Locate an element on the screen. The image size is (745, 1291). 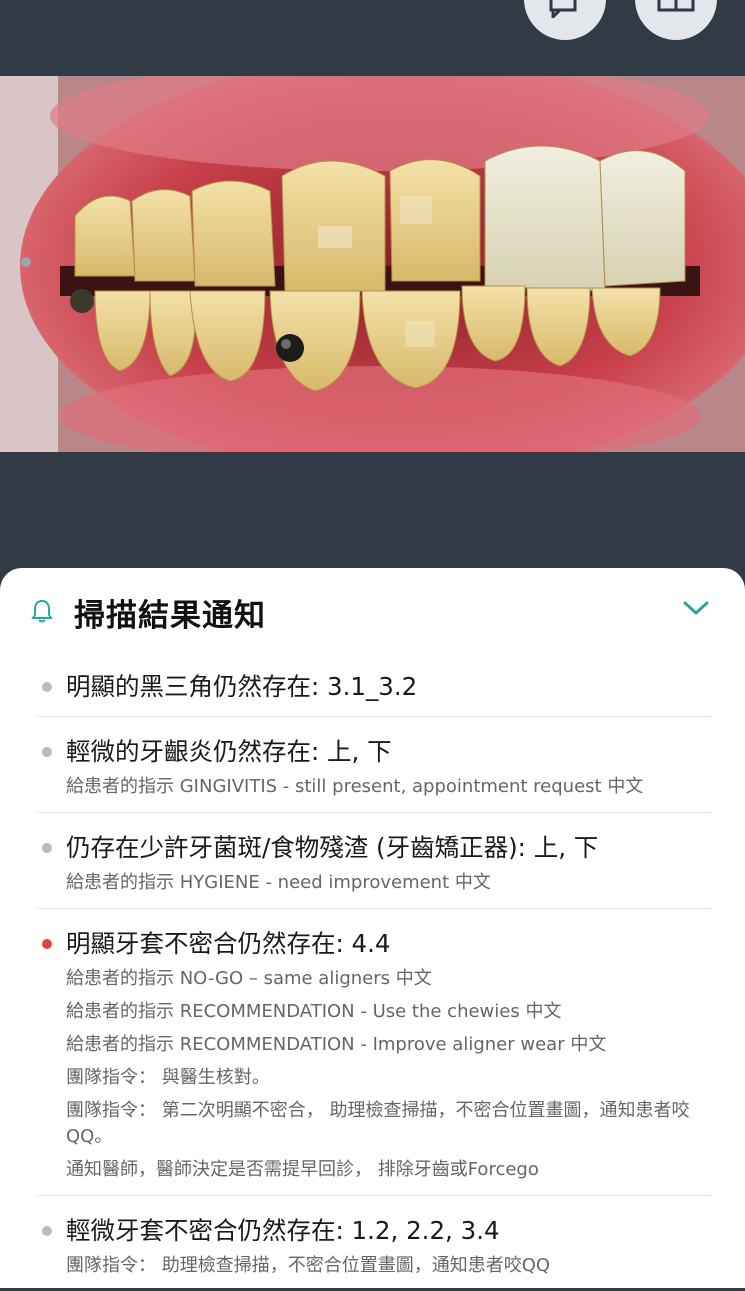
alert-status-dot is located at coordinates (47, 944).